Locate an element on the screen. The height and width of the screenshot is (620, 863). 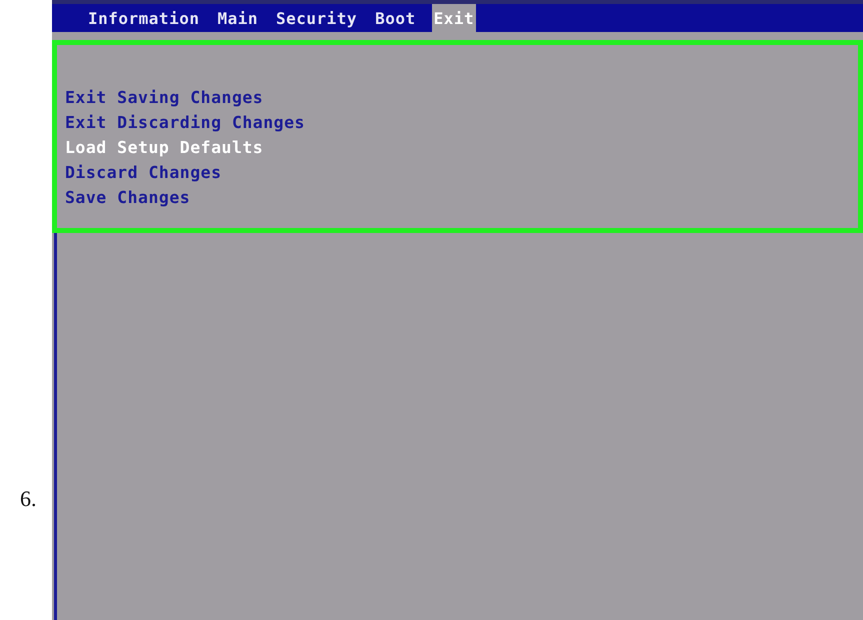
menu-option: Exit Discarding Changes is located at coordinates (461, 122).